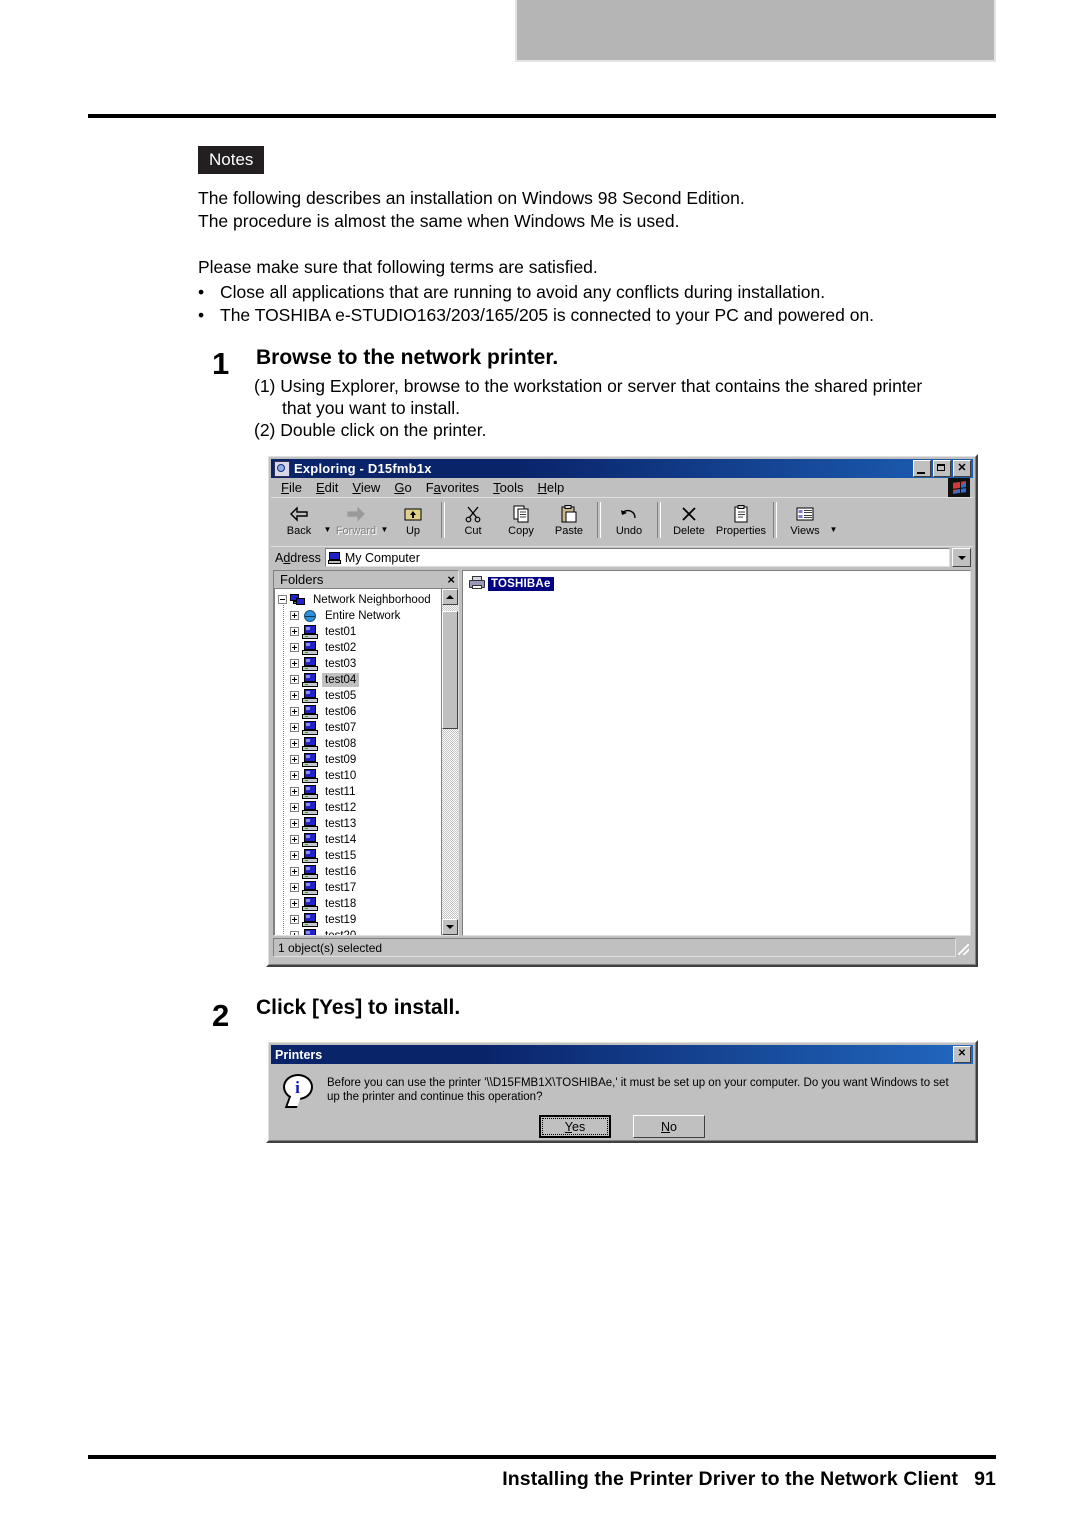  I want to click on toolbar-undo-label: Undo, so click(629, 531).